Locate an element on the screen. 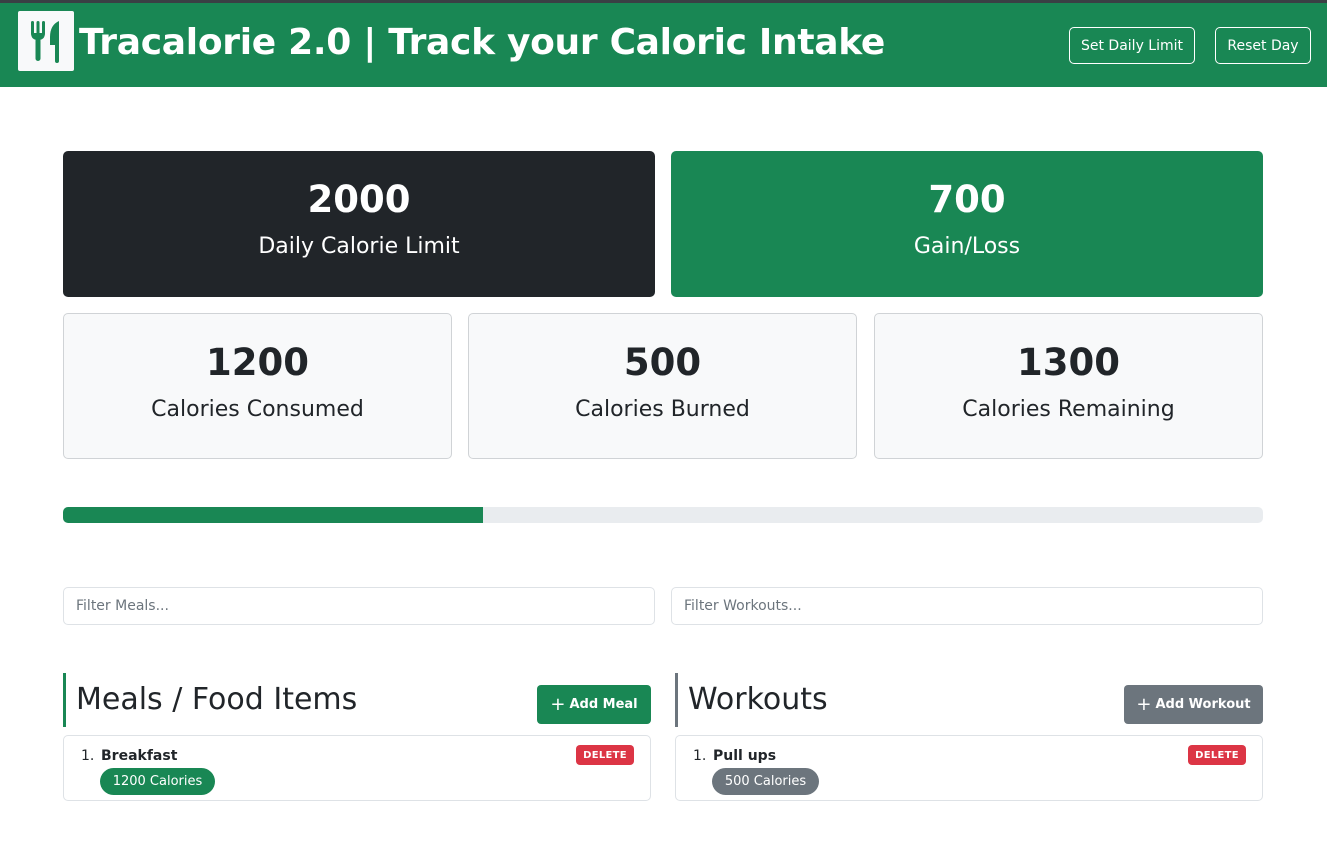 Image resolution: width=1327 pixels, height=859 pixels. calories-burned-card: 500 Calories Burned is located at coordinates (662, 386).